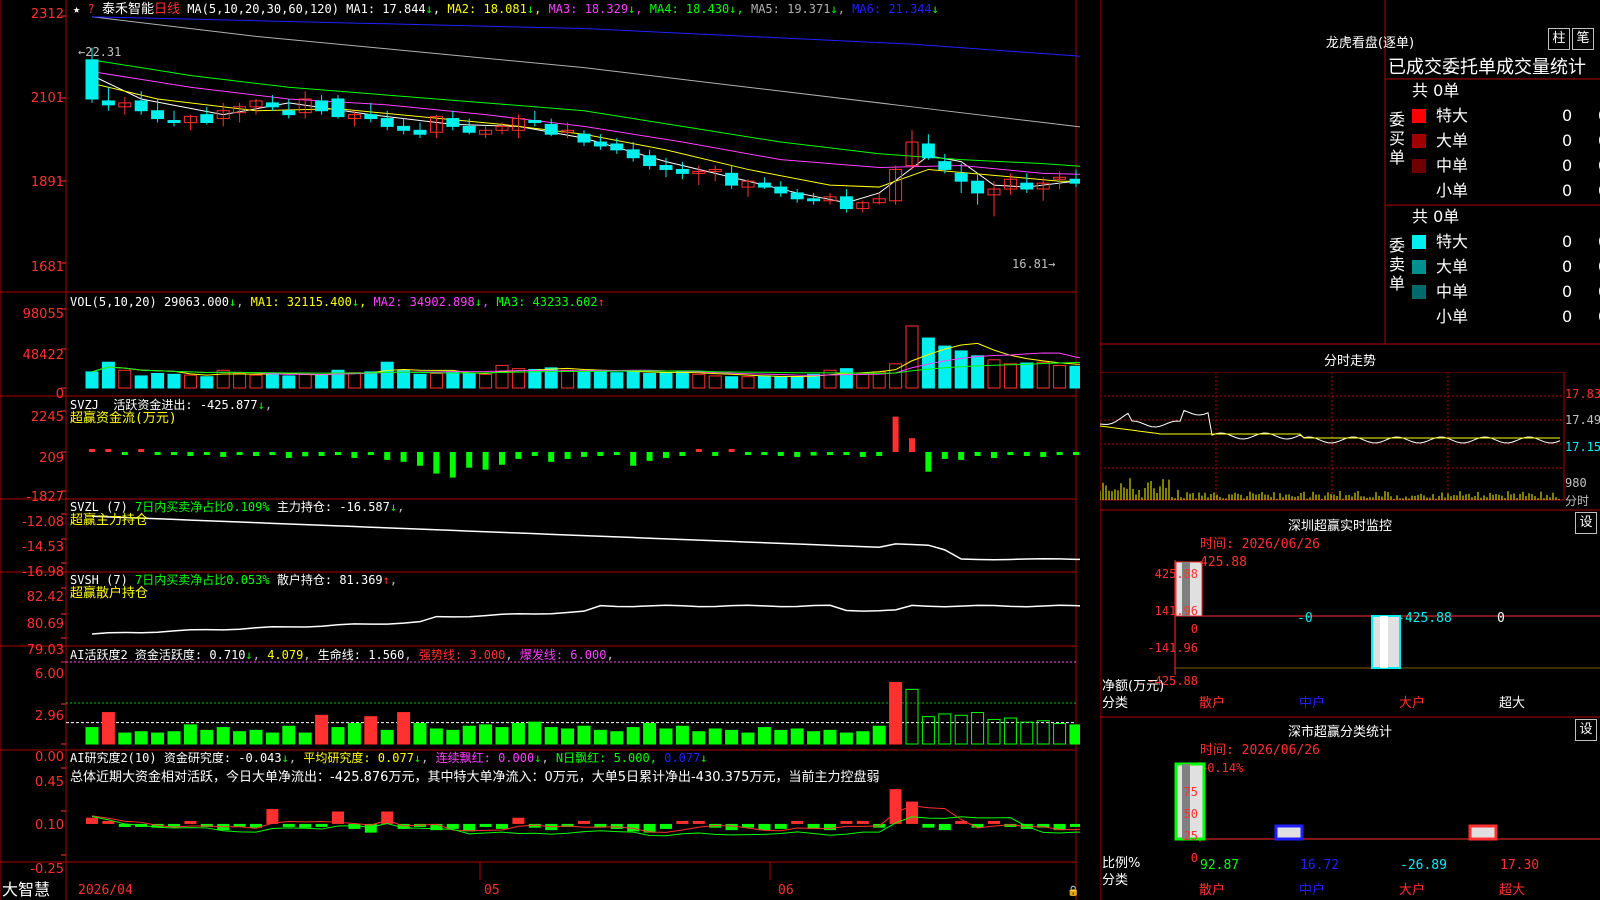 This screenshot has height=900, width=1600. Describe the element at coordinates (167, 9) in the screenshot. I see `period-label: 日线` at that location.